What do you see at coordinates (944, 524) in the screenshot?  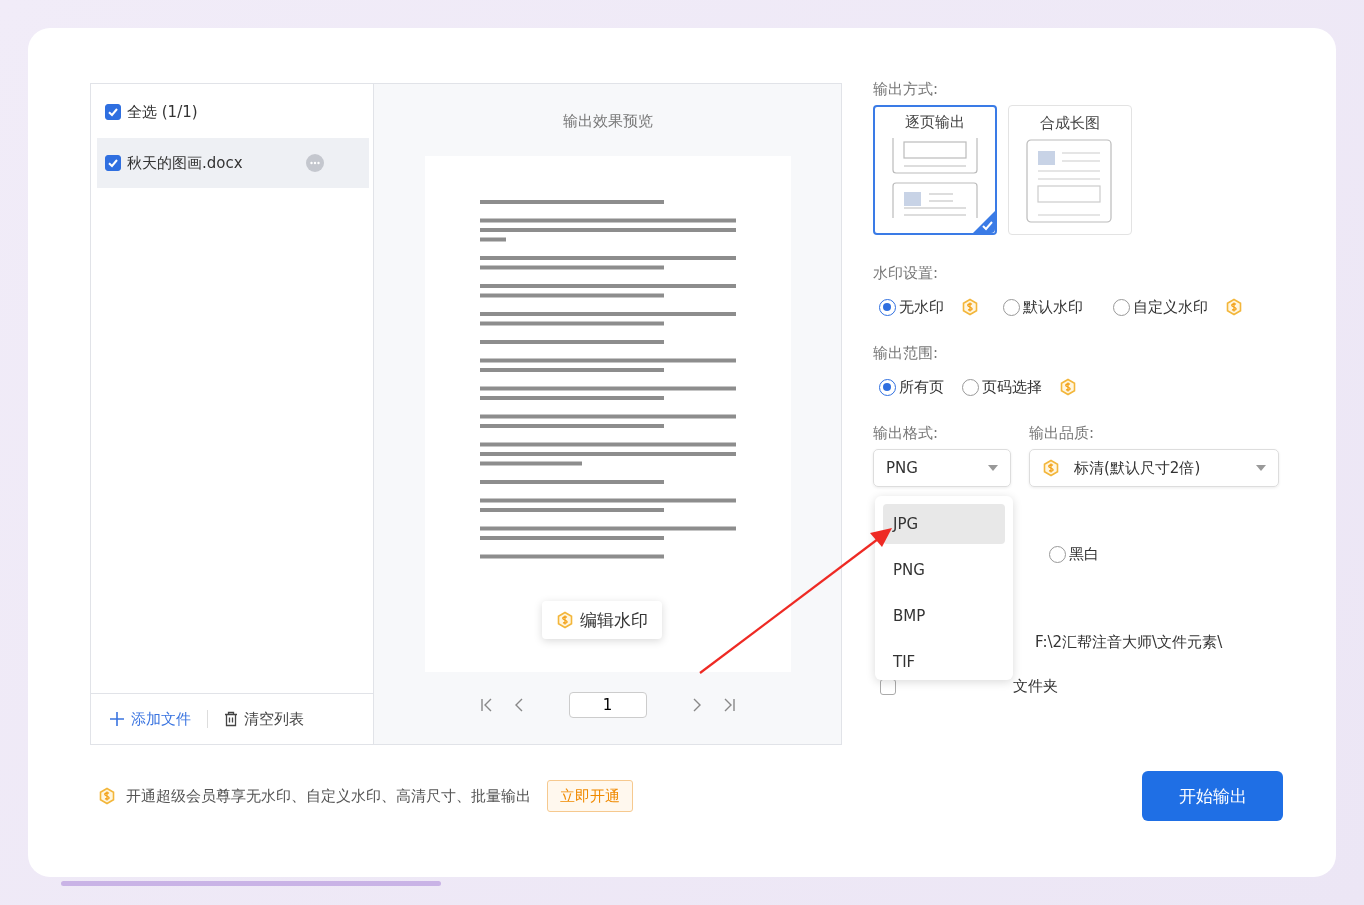 I see `menu-item: JPG` at bounding box center [944, 524].